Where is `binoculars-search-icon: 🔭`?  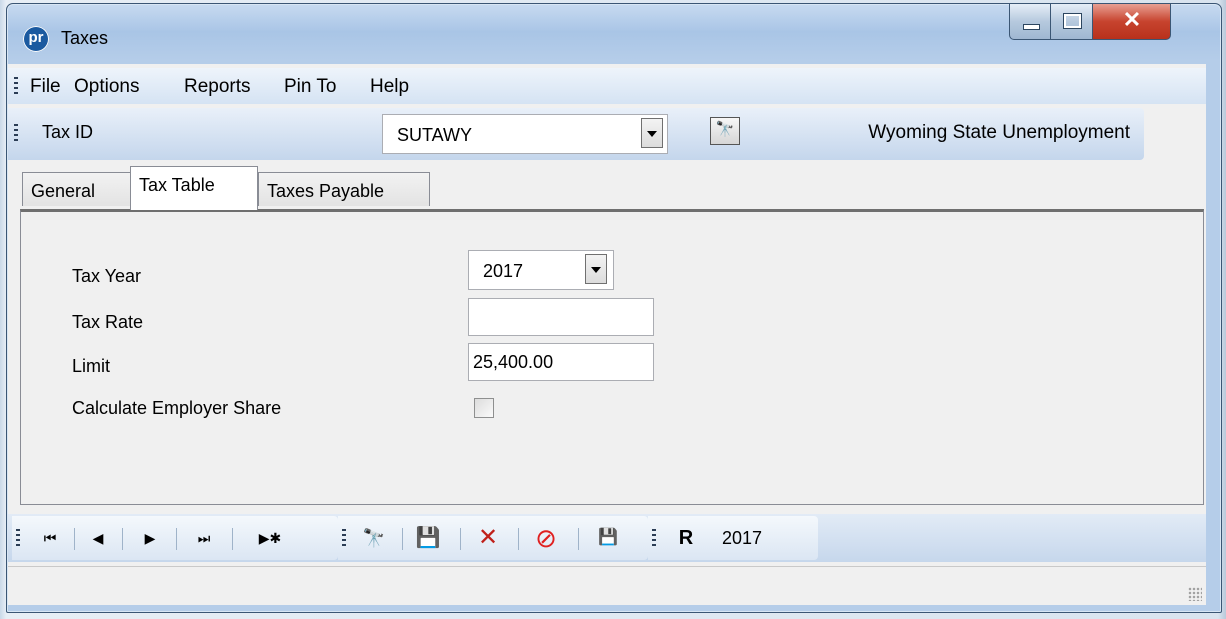
binoculars-search-icon: 🔭 is located at coordinates (374, 538).